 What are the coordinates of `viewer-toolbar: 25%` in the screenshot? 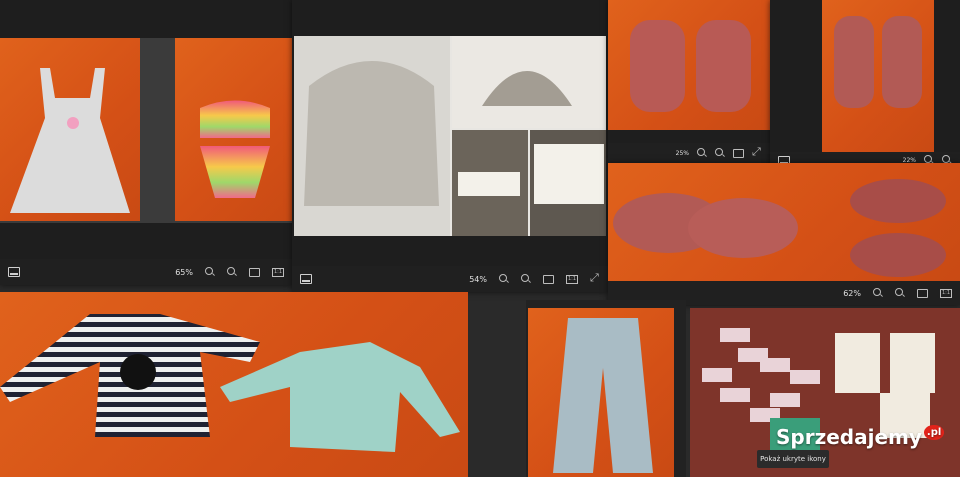 It's located at (689, 153).